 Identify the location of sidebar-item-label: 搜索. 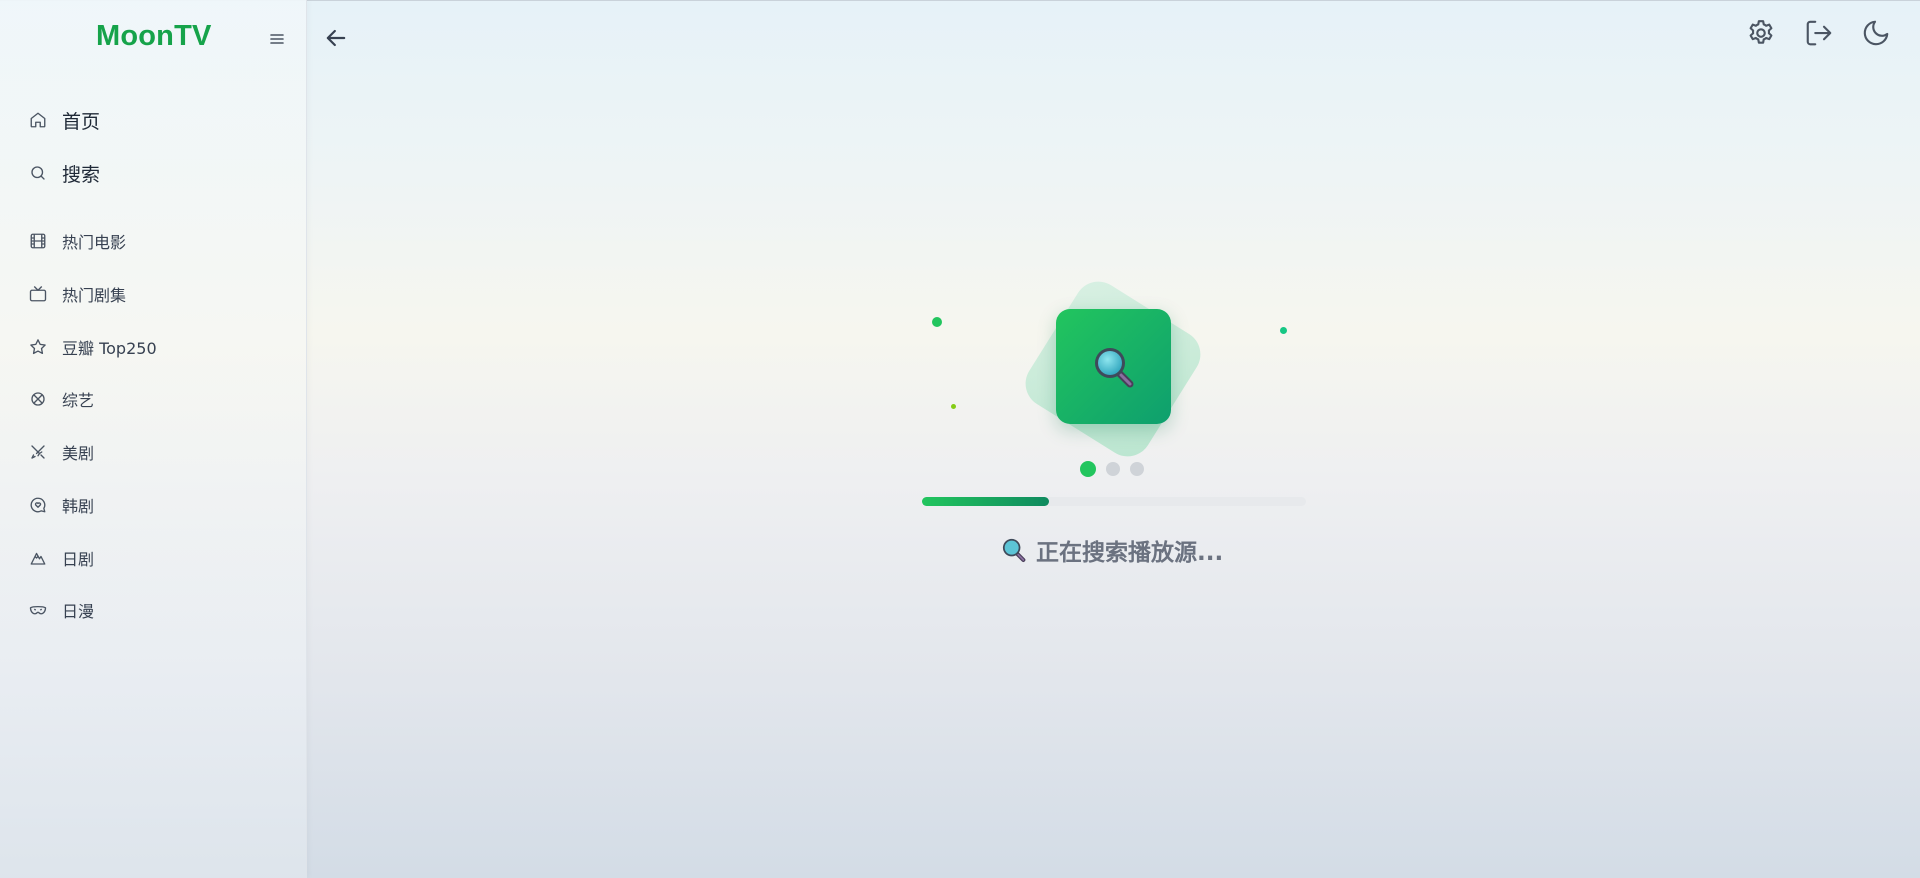
(81, 174).